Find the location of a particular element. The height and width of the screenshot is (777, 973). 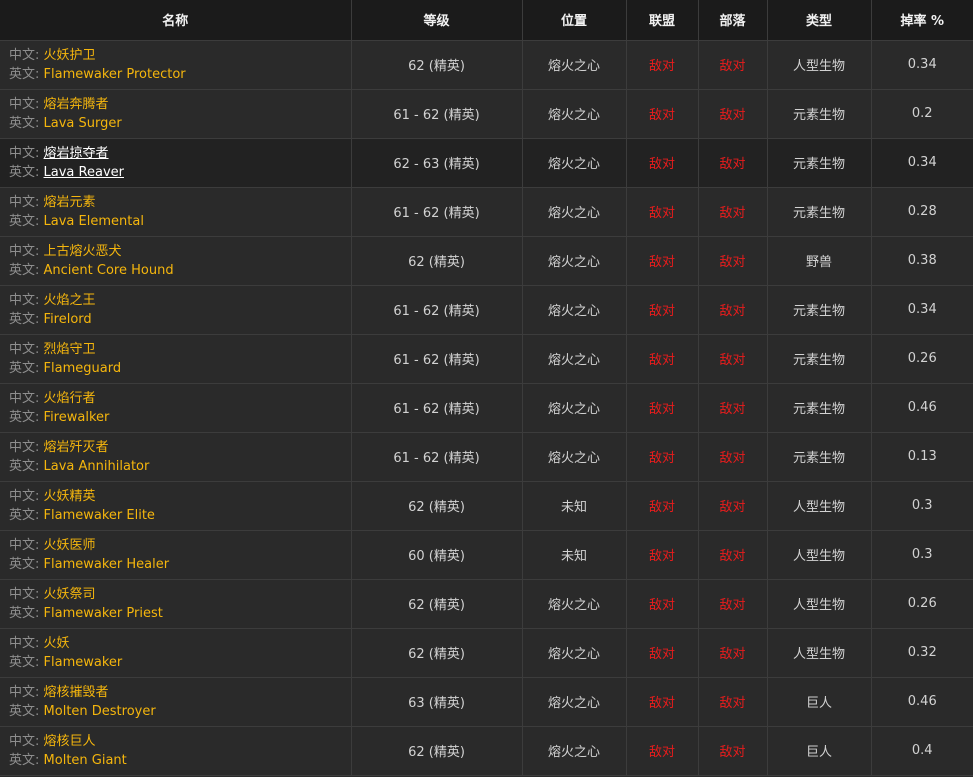

npc-chinese-name-link: 烈焰守卫 is located at coordinates (70, 349).